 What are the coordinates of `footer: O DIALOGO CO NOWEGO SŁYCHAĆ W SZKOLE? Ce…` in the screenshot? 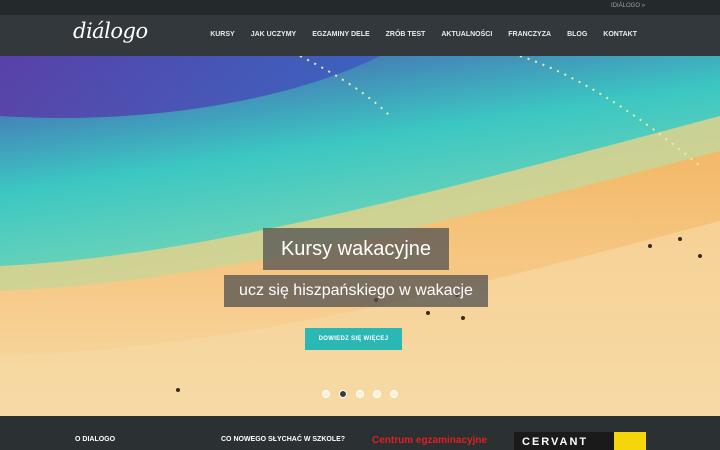 It's located at (360, 433).